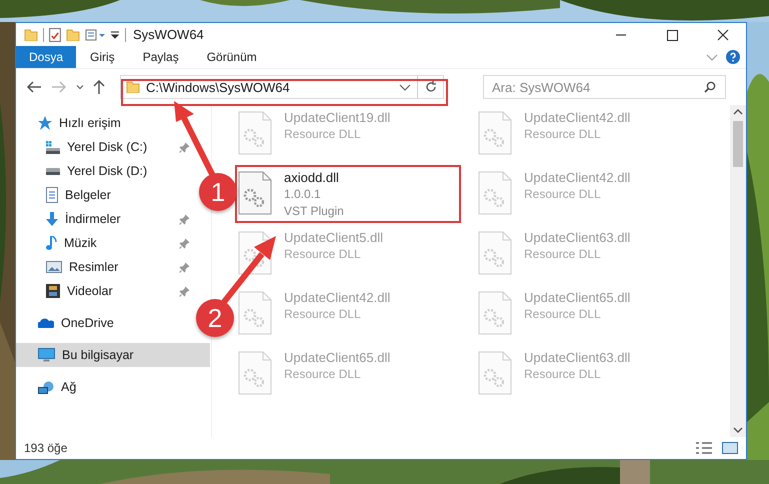 The image size is (769, 484). I want to click on up-arrow-icon, so click(99, 87).